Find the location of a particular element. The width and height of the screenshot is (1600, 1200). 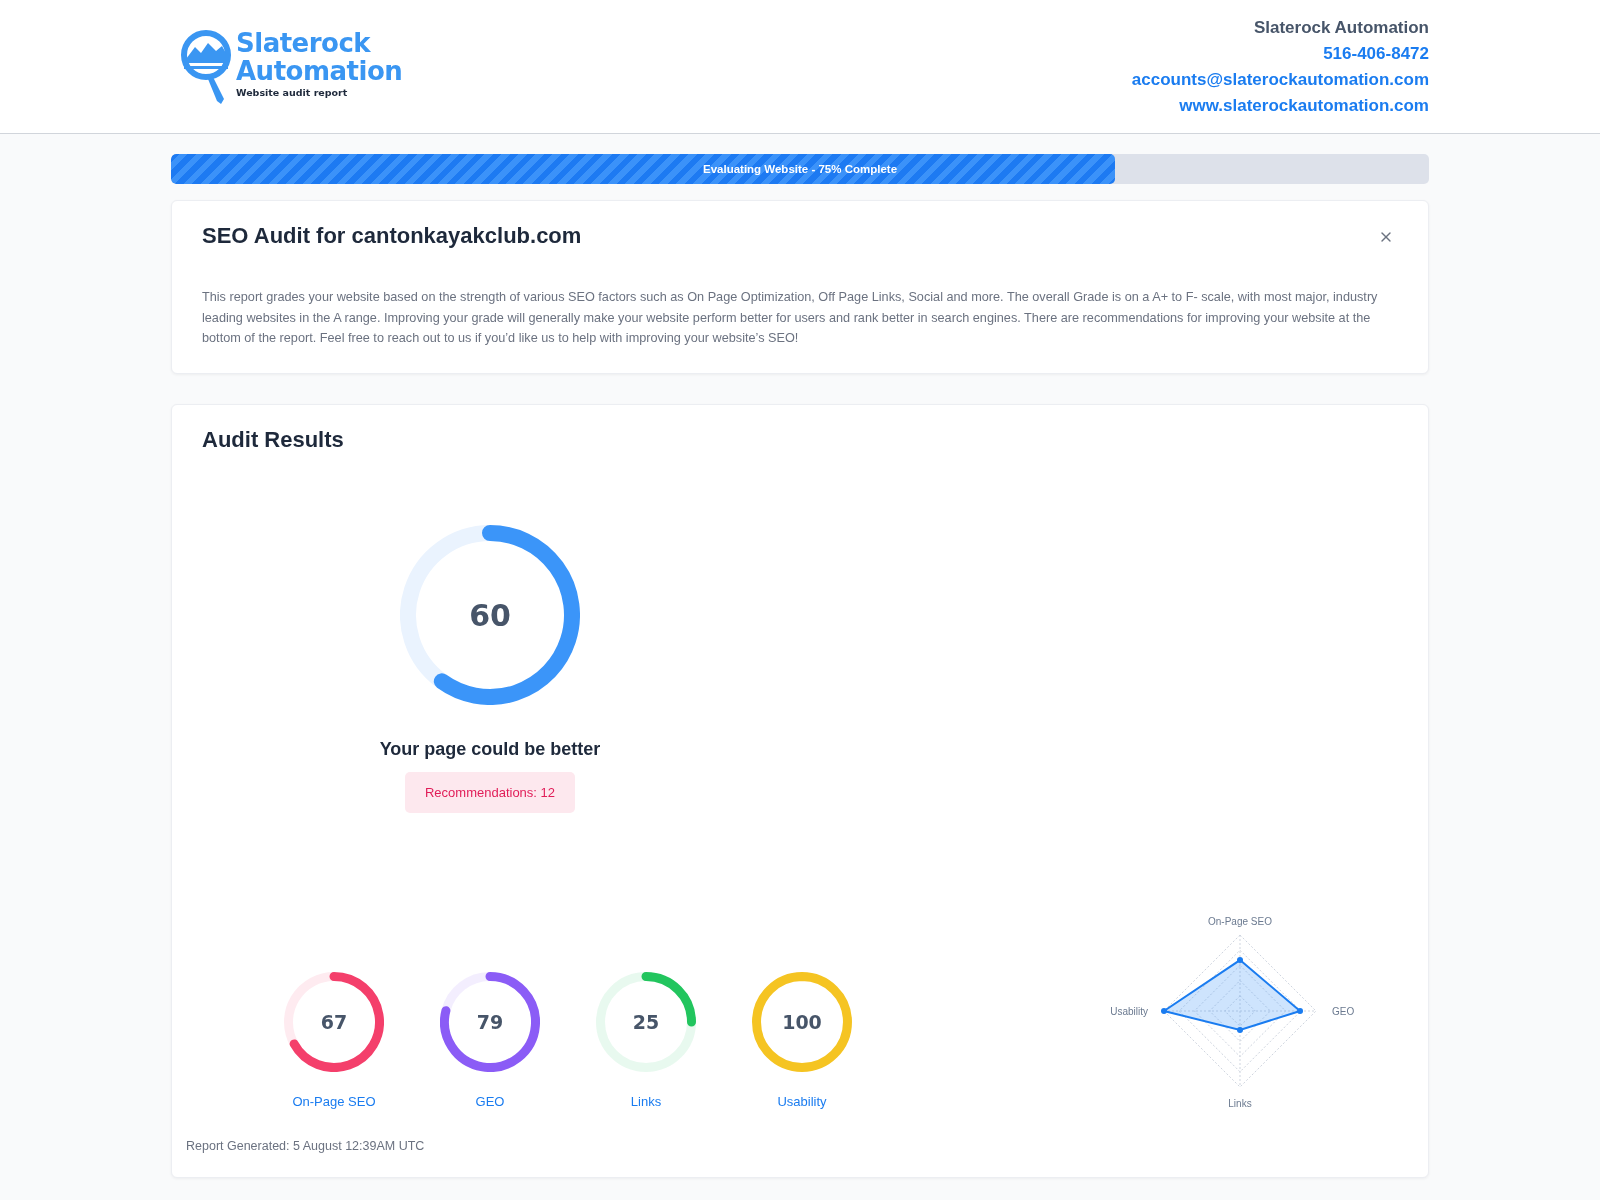

radar-axis-label: GEO is located at coordinates (1343, 1011).